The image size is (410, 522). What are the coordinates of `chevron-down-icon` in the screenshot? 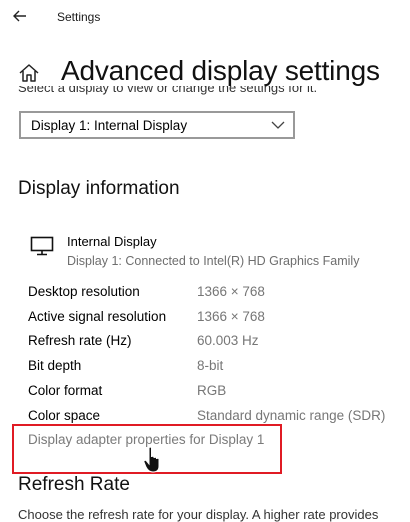 It's located at (278, 125).